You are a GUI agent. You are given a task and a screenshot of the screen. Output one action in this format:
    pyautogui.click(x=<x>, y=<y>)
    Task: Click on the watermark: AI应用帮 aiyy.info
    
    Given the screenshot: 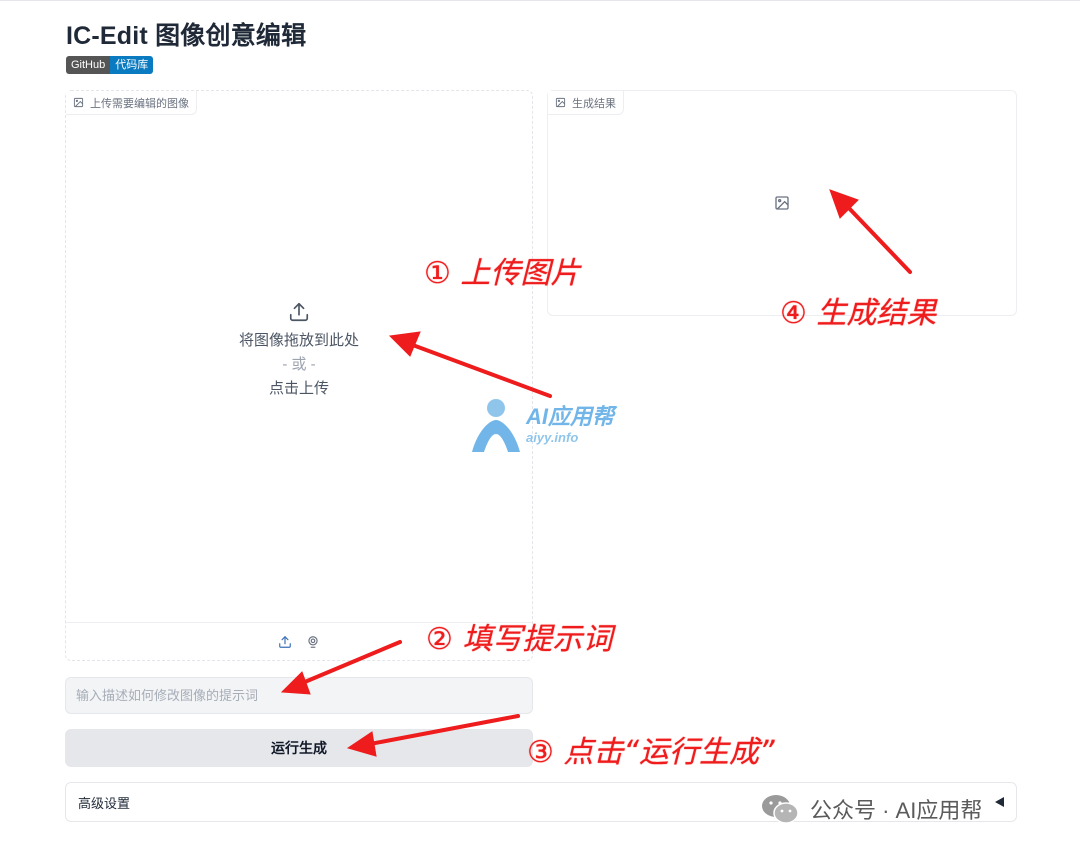 What is the action you would take?
    pyautogui.click(x=541, y=425)
    